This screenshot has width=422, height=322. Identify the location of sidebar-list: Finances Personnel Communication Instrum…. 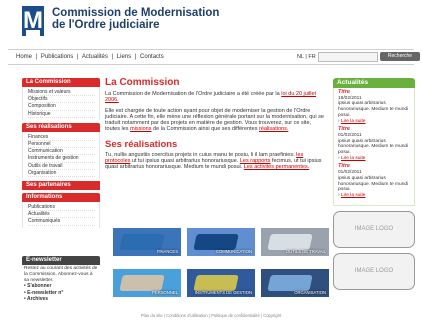
(61, 155).